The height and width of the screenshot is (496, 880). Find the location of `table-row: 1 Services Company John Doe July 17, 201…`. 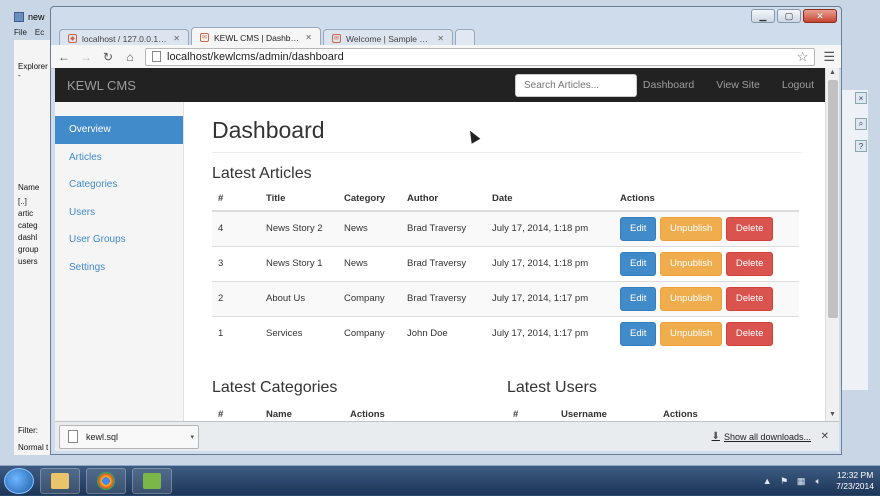

table-row: 1 Services Company John Doe July 17, 201… is located at coordinates (505, 333).